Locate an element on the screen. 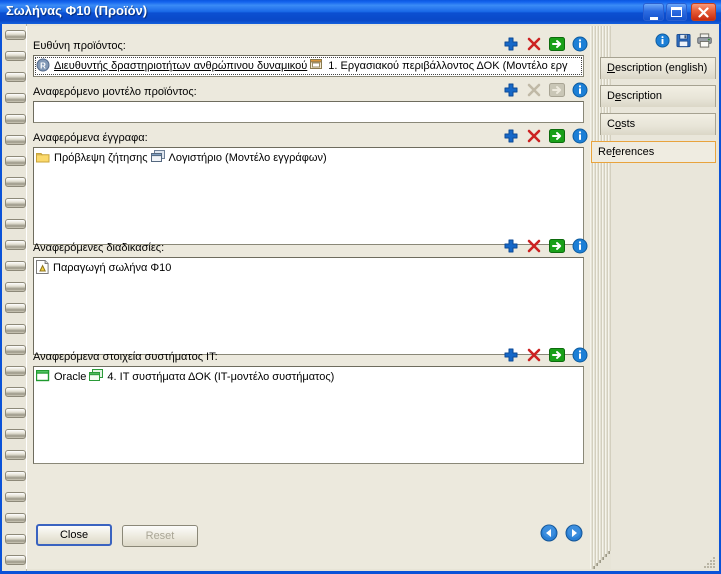 This screenshot has width=721, height=574. chip-label: Πρόβλεψη ζήτησης is located at coordinates (101, 158).